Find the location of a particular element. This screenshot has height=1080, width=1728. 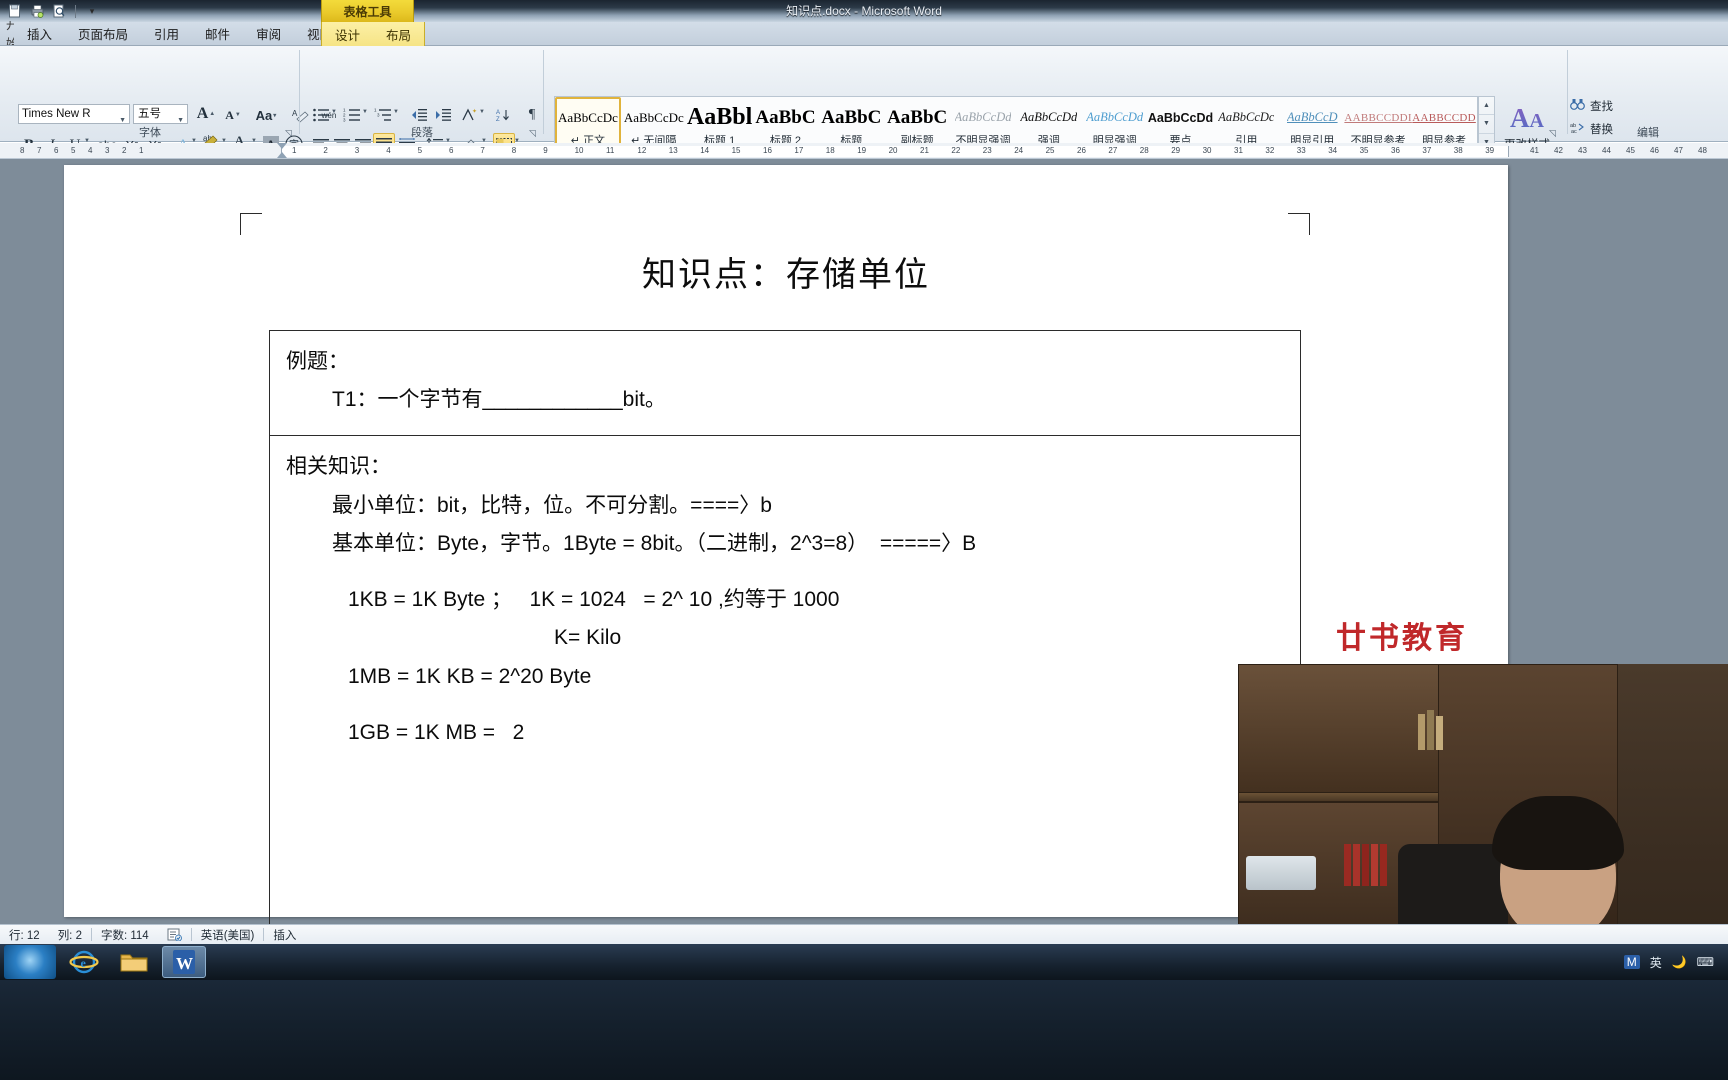

ruler-tick: 28 is located at coordinates (1144, 150).